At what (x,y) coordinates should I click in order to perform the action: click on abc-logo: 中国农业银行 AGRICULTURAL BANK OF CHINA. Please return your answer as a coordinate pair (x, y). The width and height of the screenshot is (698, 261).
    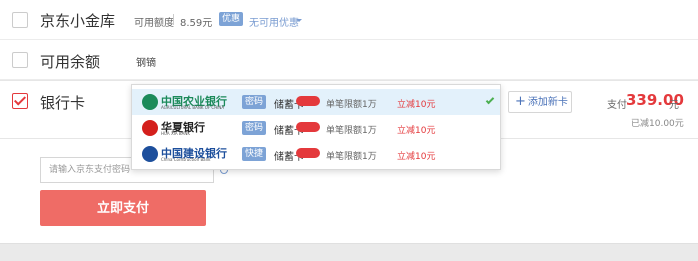
    Looking at the image, I should click on (190, 102).